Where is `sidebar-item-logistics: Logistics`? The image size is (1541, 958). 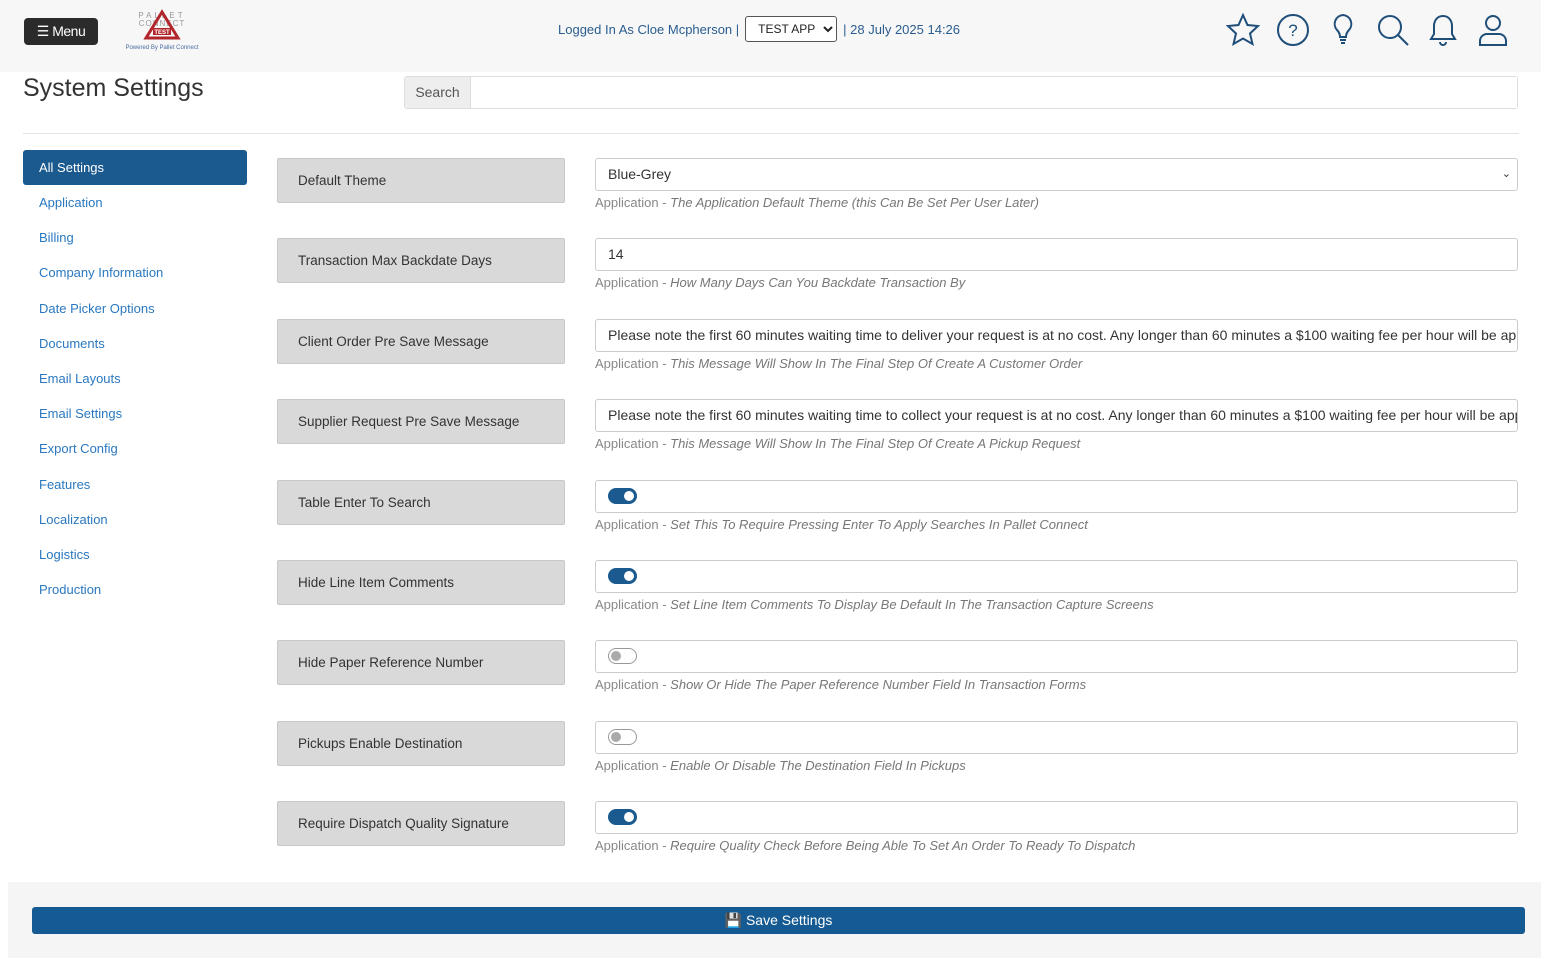 sidebar-item-logistics: Logistics is located at coordinates (135, 554).